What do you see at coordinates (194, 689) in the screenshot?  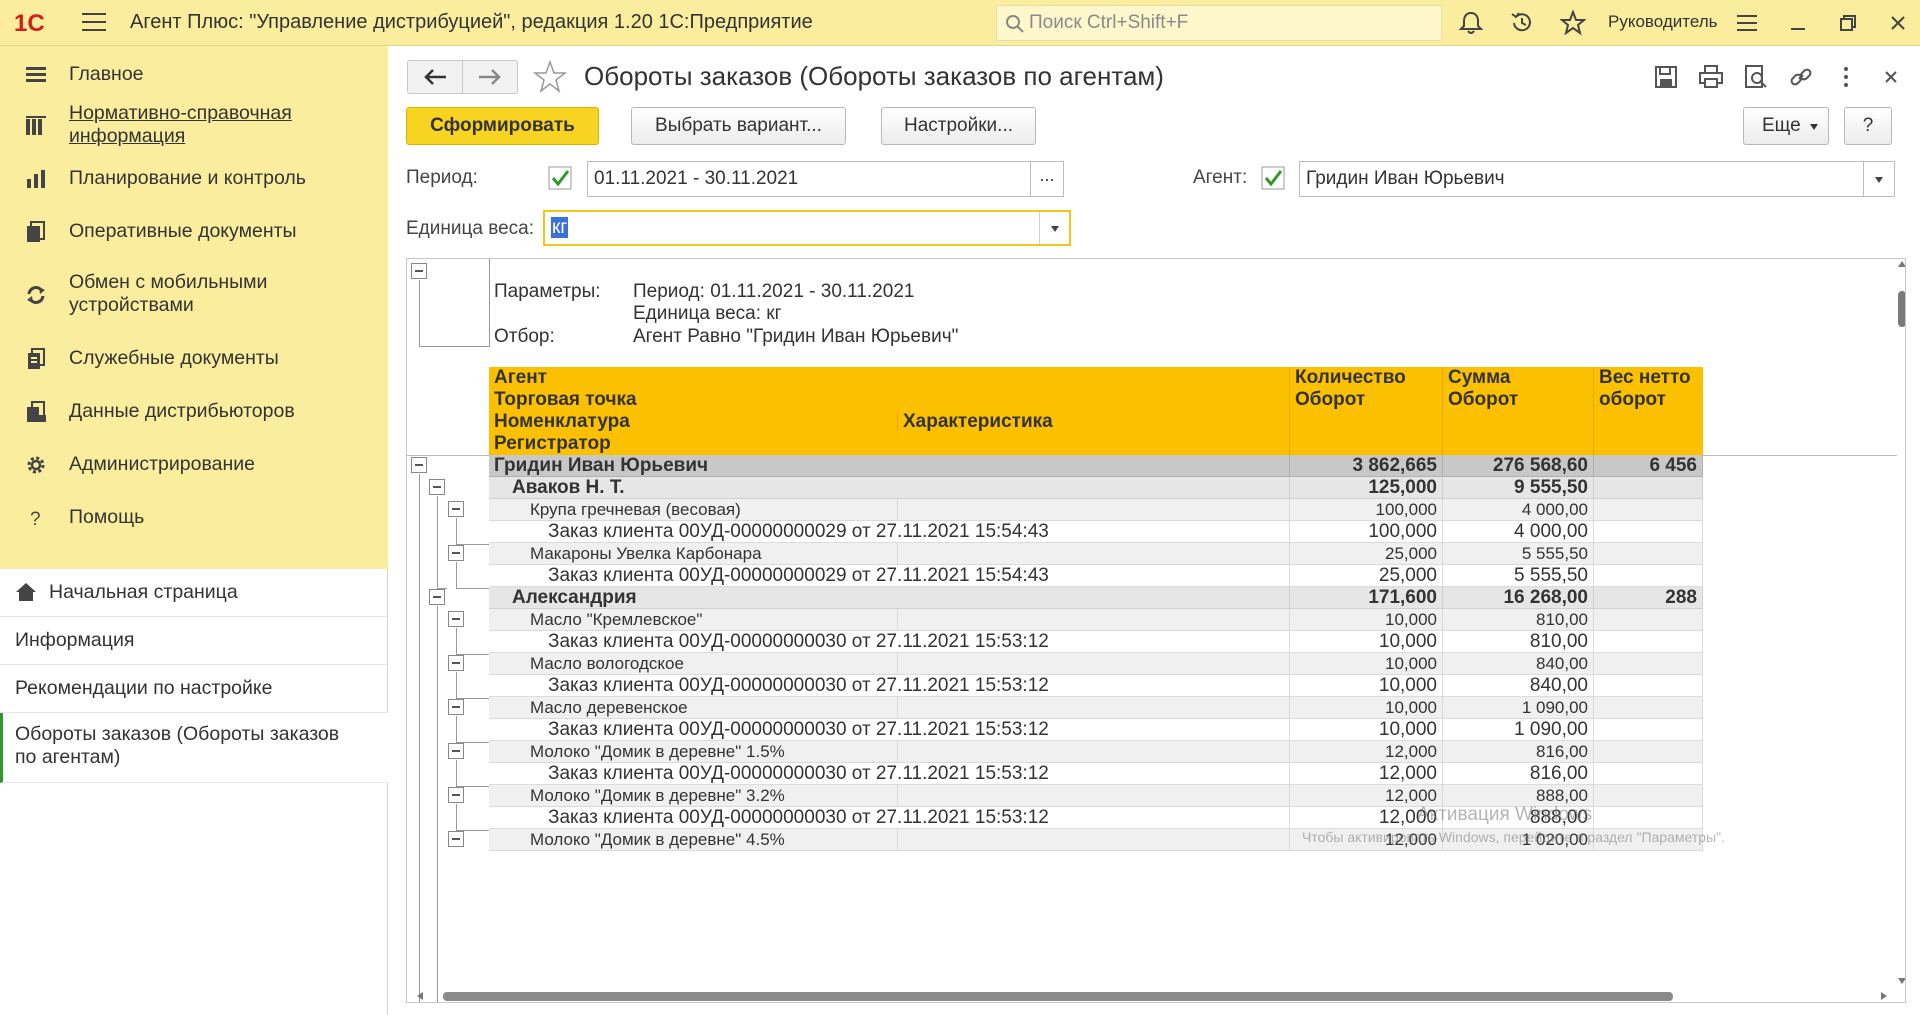 I see `open-window-recommendations: Рекомендации по настройке` at bounding box center [194, 689].